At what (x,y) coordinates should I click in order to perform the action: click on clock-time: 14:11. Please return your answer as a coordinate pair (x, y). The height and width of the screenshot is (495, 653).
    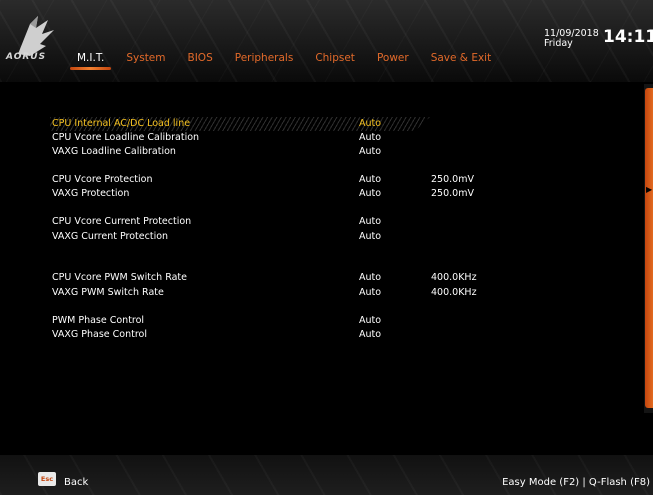
    Looking at the image, I should click on (628, 37).